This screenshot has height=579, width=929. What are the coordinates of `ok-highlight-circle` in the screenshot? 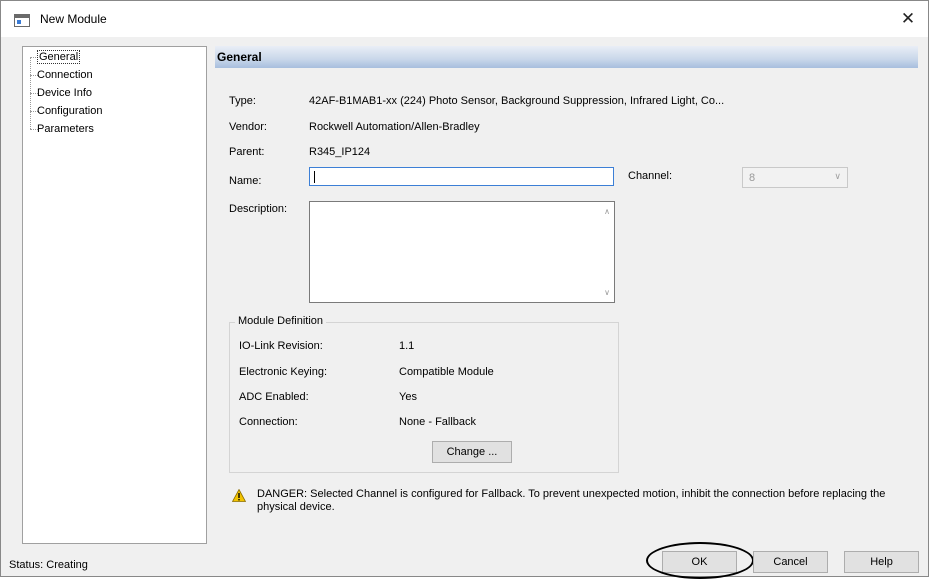 It's located at (700, 560).